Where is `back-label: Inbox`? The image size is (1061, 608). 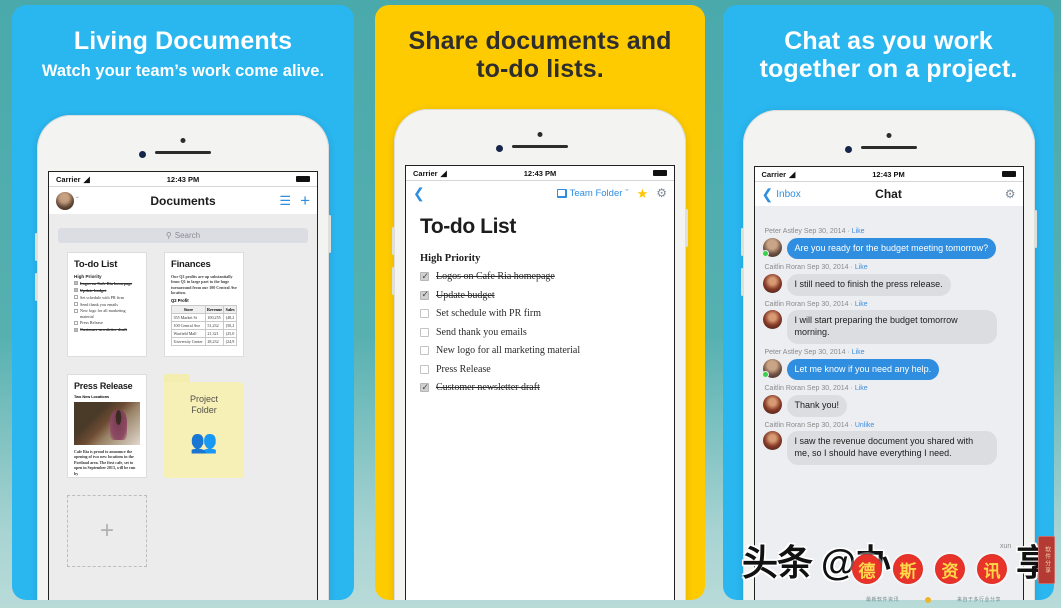 back-label: Inbox is located at coordinates (788, 194).